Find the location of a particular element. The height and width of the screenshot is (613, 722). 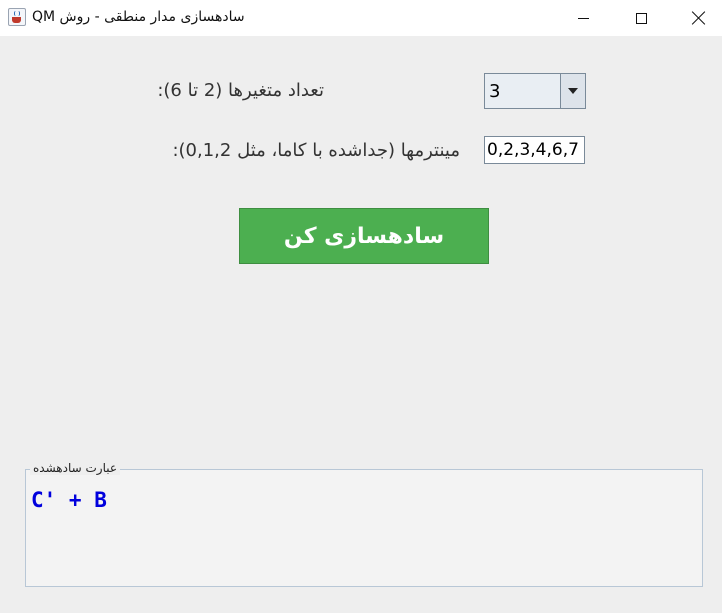

dropdown-arrow-button is located at coordinates (572, 91).